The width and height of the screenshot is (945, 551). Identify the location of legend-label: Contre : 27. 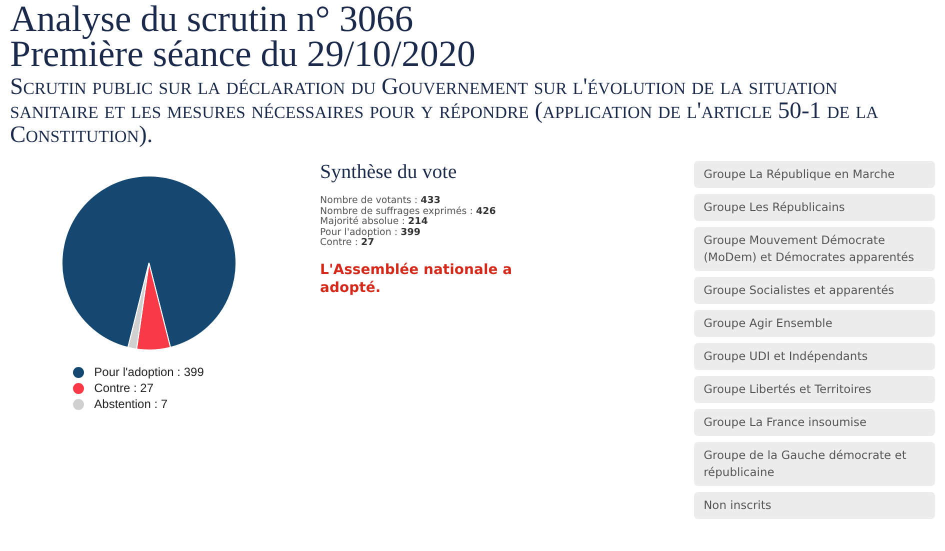
(124, 388).